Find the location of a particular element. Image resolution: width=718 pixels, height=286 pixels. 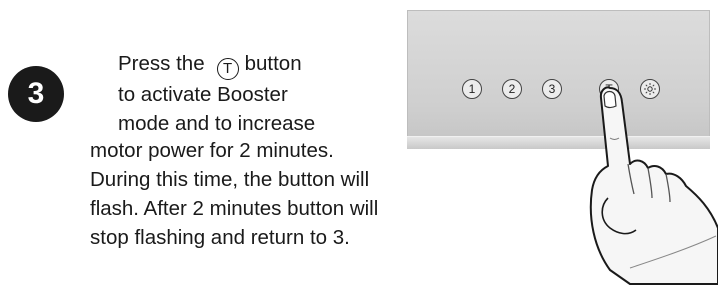

instruction-line-1-pre: Press the is located at coordinates (161, 63).